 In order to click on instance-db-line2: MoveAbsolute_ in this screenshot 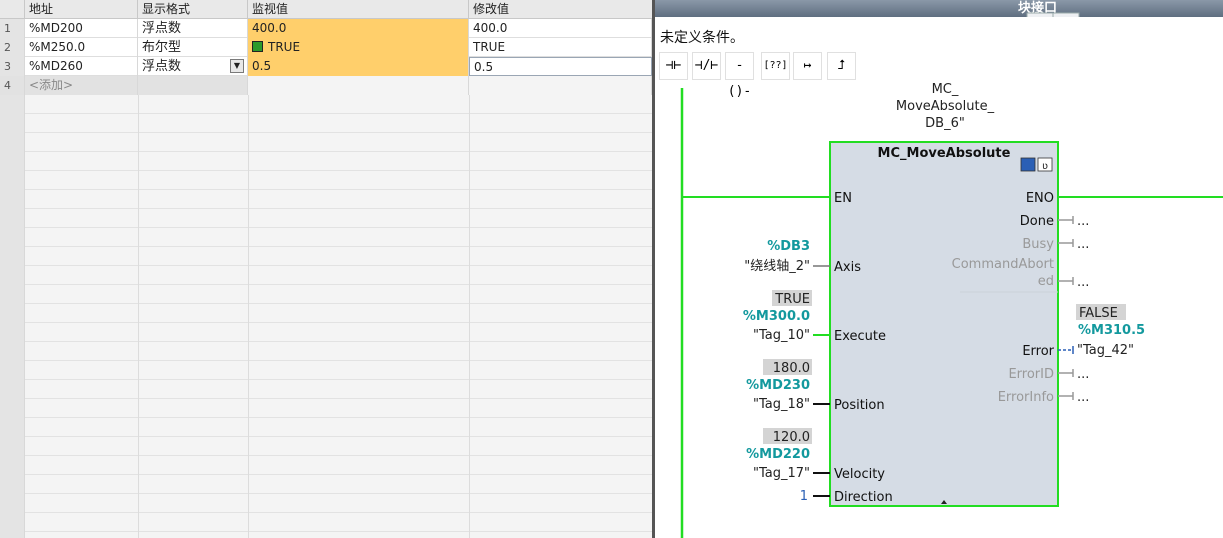, I will do `click(945, 106)`.